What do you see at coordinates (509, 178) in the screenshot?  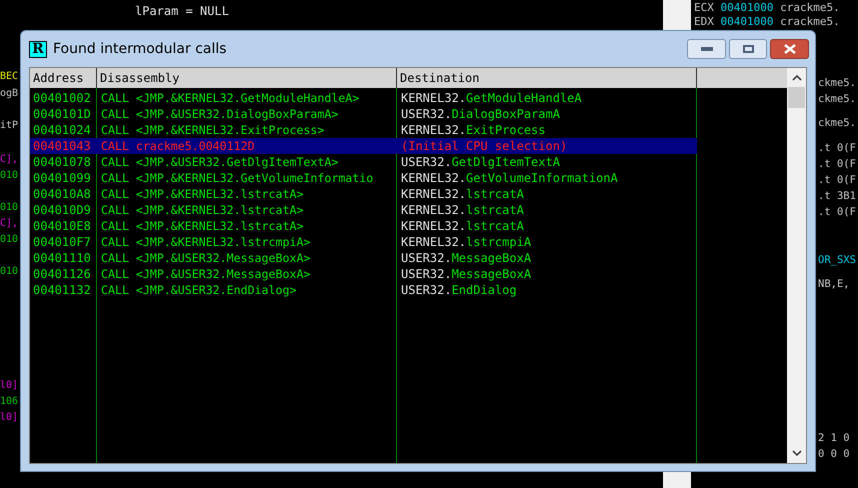 I see `destination-cell-text: KERNEL32.GetVolumeInformationA` at bounding box center [509, 178].